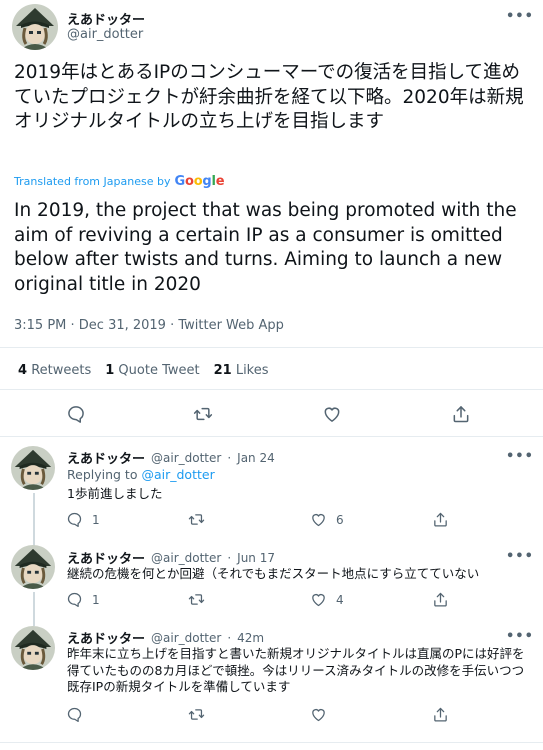 The height and width of the screenshot is (750, 543). I want to click on likes-count: 21, so click(222, 370).